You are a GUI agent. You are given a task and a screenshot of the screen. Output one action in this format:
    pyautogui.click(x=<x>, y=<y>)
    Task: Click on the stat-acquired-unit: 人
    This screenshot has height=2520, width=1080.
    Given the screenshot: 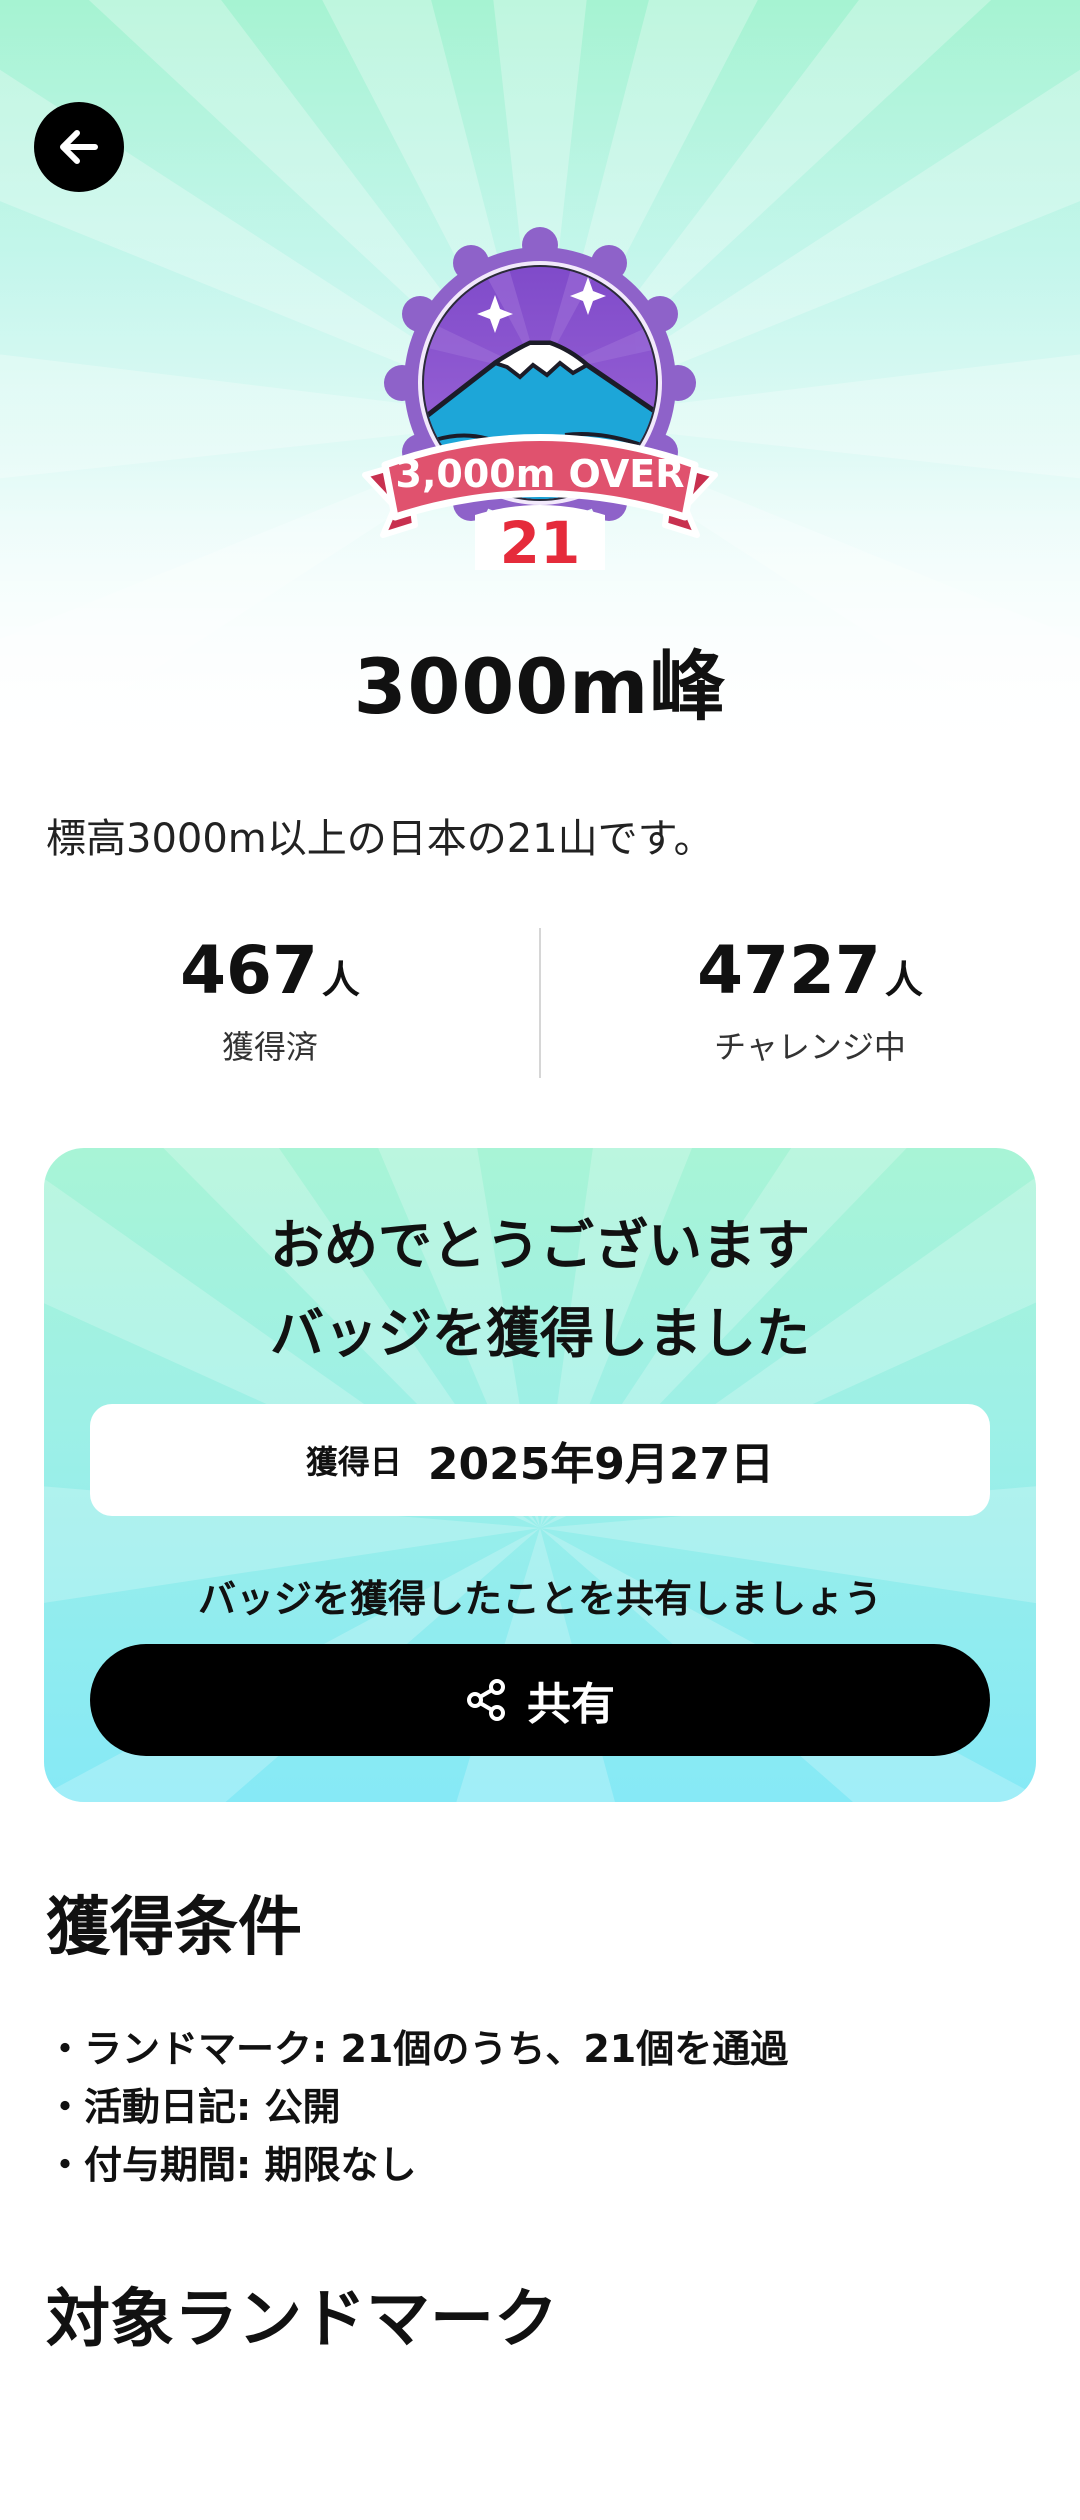 What is the action you would take?
    pyautogui.click(x=340, y=980)
    